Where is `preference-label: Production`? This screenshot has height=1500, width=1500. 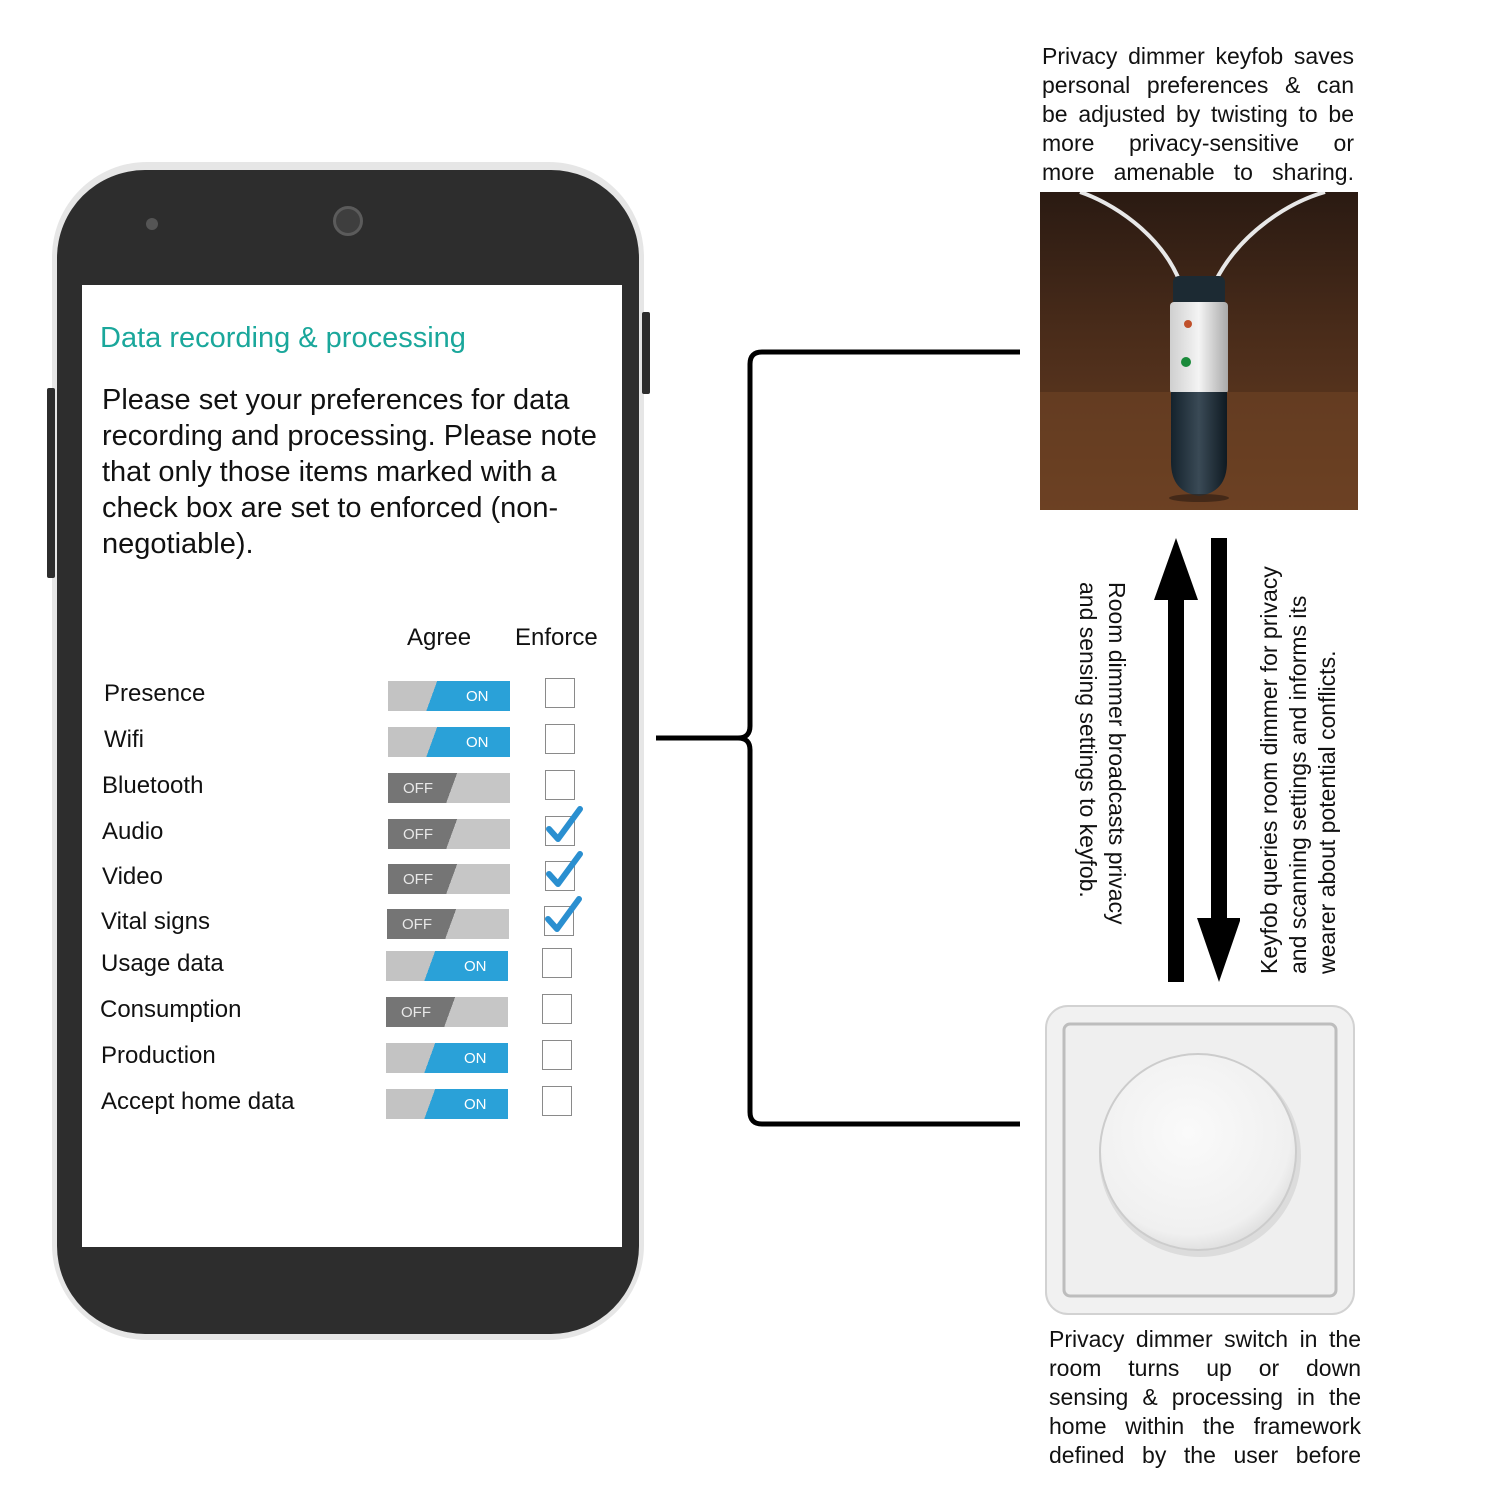
preference-label: Production is located at coordinates (158, 1055).